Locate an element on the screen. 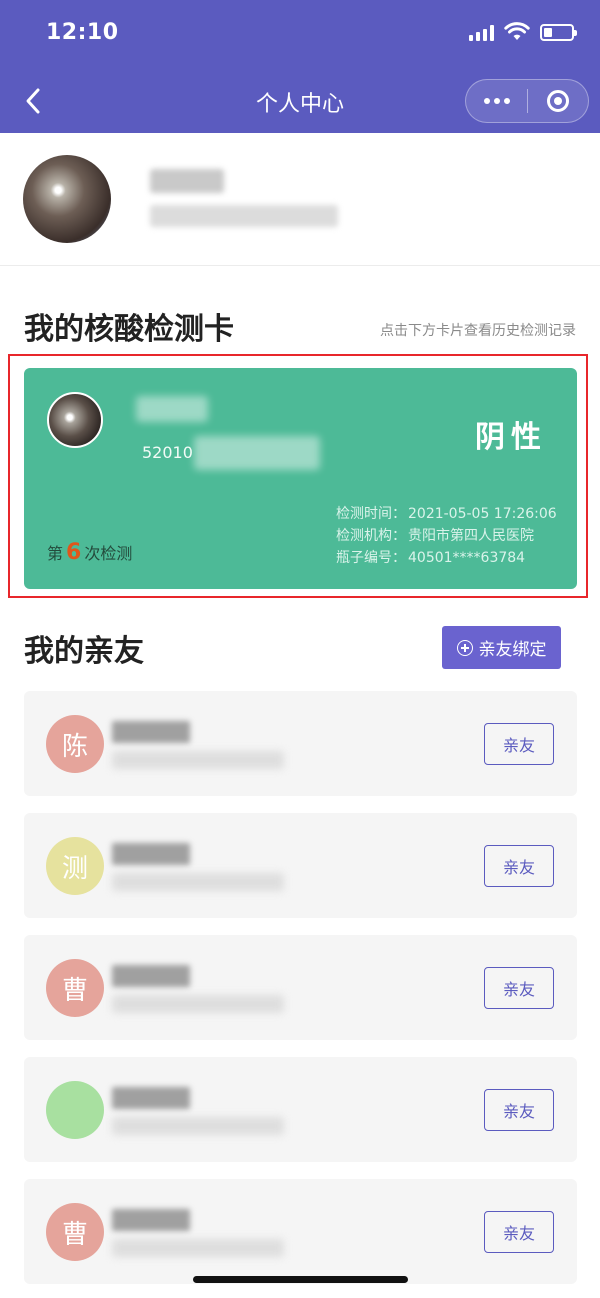 The height and width of the screenshot is (1298, 600). info-row: 检测时间： 2021-05-05 17:26:06 is located at coordinates (446, 514).